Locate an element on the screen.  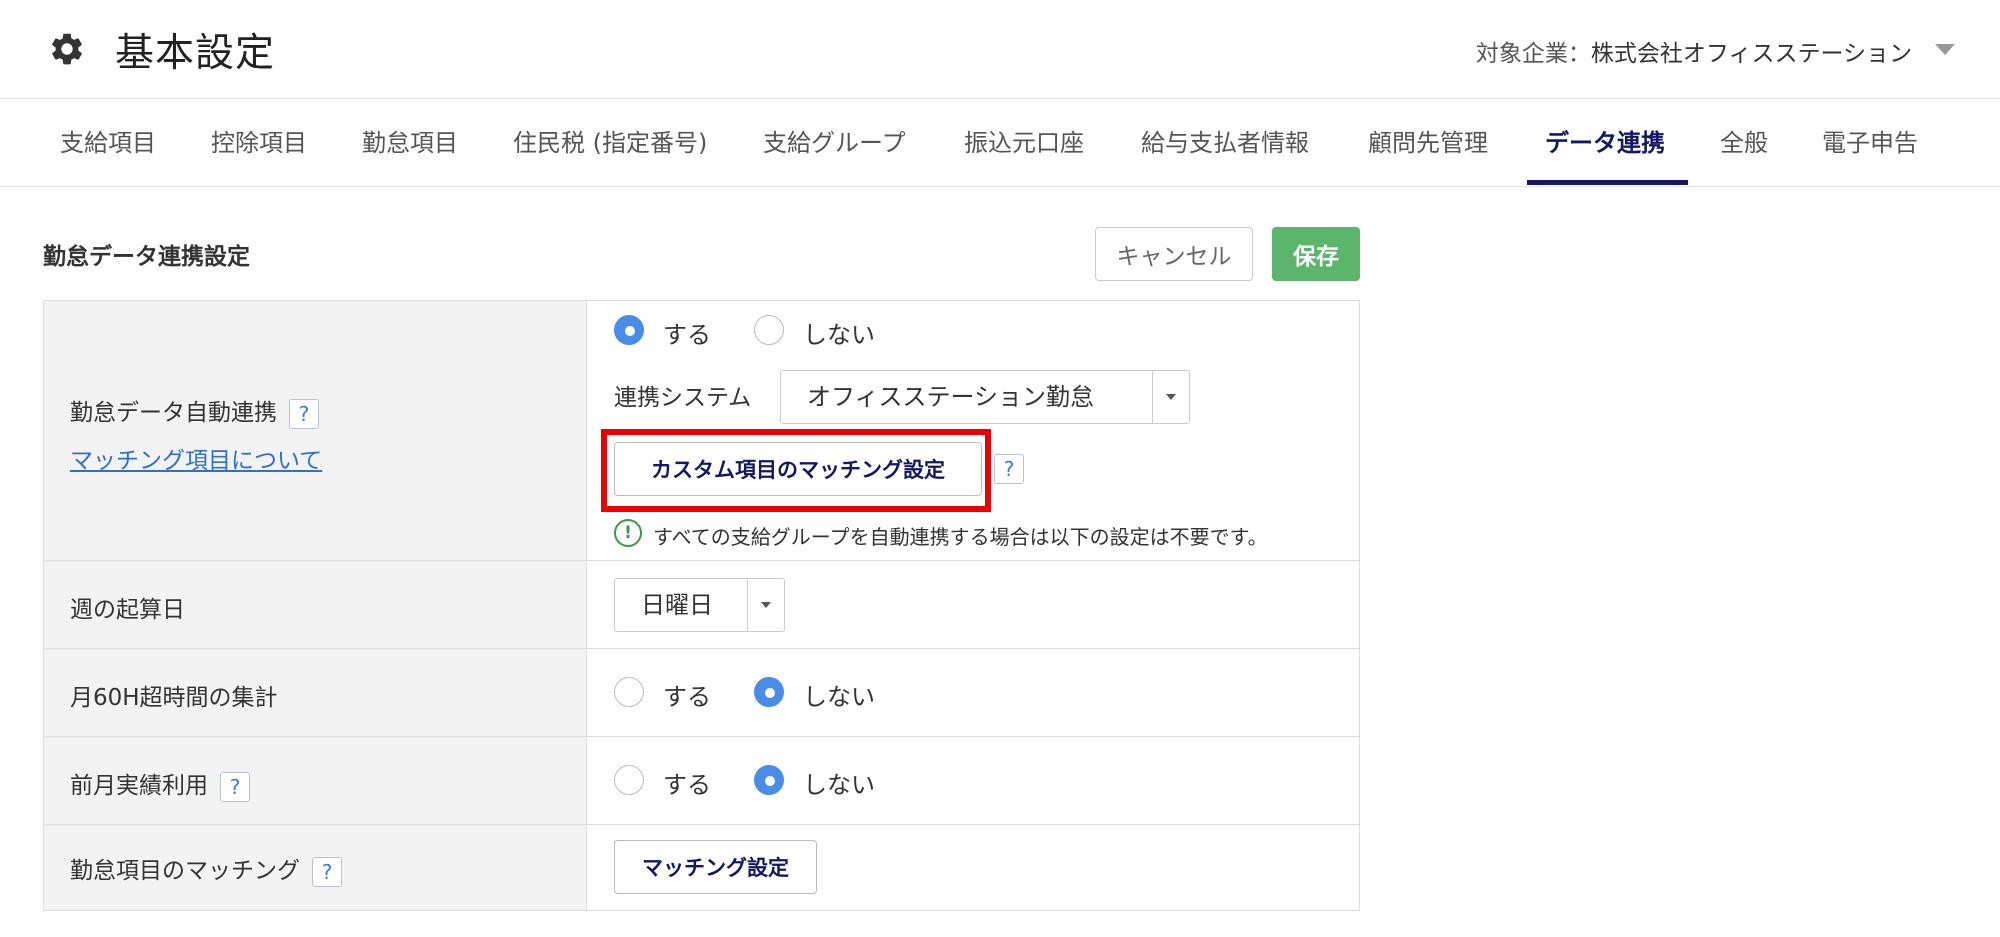
tab-attendance-items: 勤怠項目 is located at coordinates (410, 143).